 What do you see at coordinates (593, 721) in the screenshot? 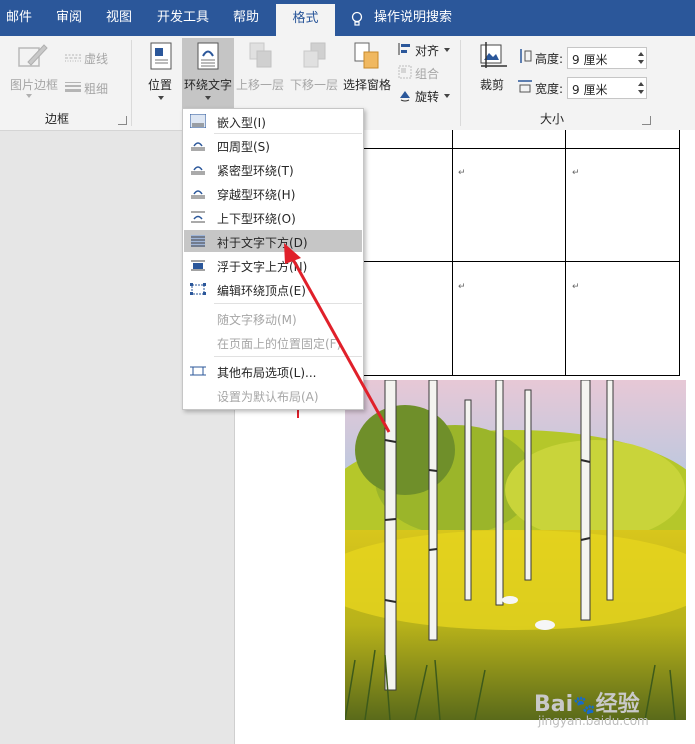
I see `watermark-url: jingyan.baidu.com` at bounding box center [593, 721].